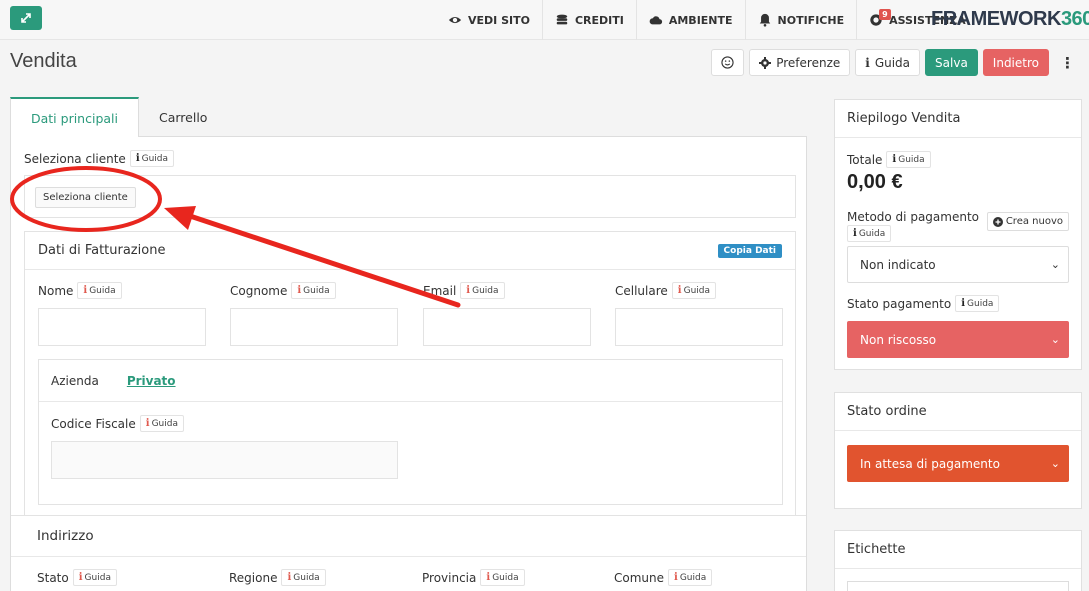 The height and width of the screenshot is (591, 1089). What do you see at coordinates (904, 118) in the screenshot?
I see `riepilogo-title: Riepilogo Vendita` at bounding box center [904, 118].